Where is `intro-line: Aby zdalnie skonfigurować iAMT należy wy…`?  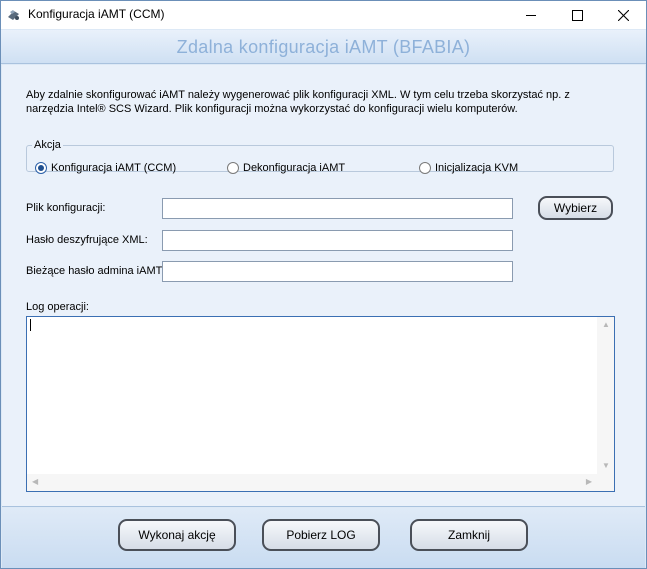
intro-line: Aby zdalnie skonfigurować iAMT należy wy… is located at coordinates (298, 95).